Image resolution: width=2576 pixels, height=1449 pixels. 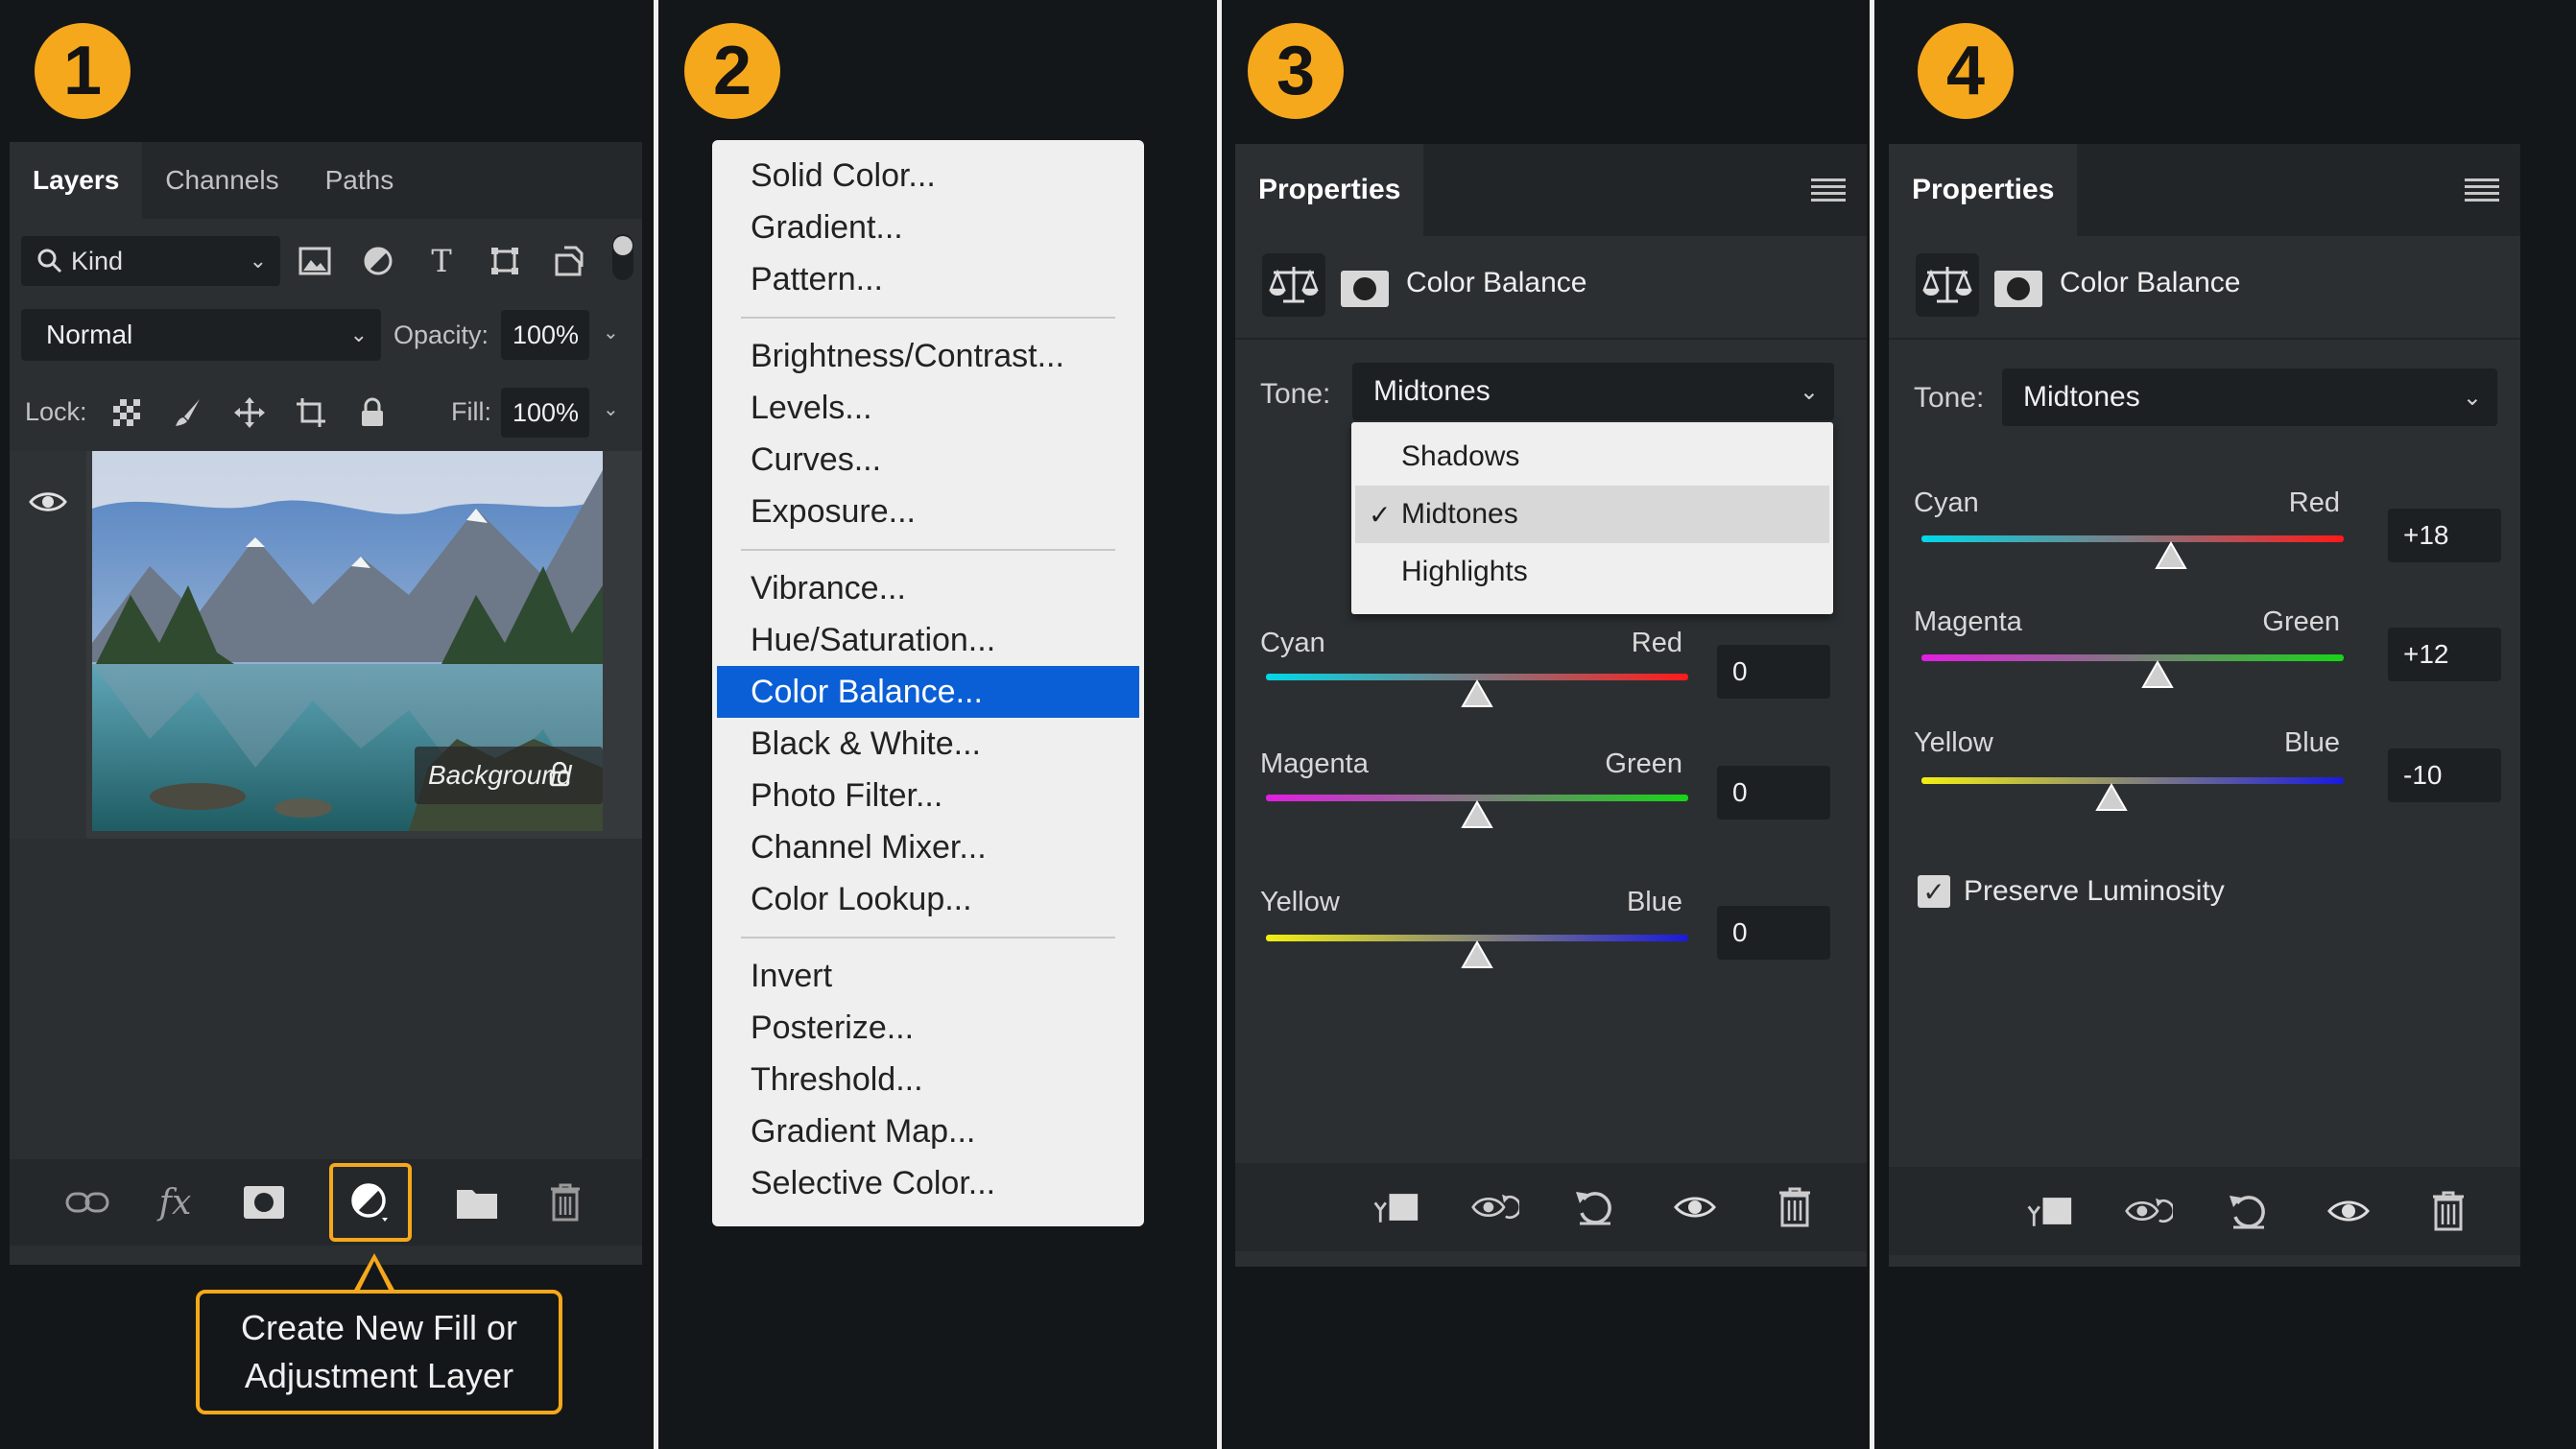 I want to click on new-fill-adjustment-icon, so click(x=370, y=1203).